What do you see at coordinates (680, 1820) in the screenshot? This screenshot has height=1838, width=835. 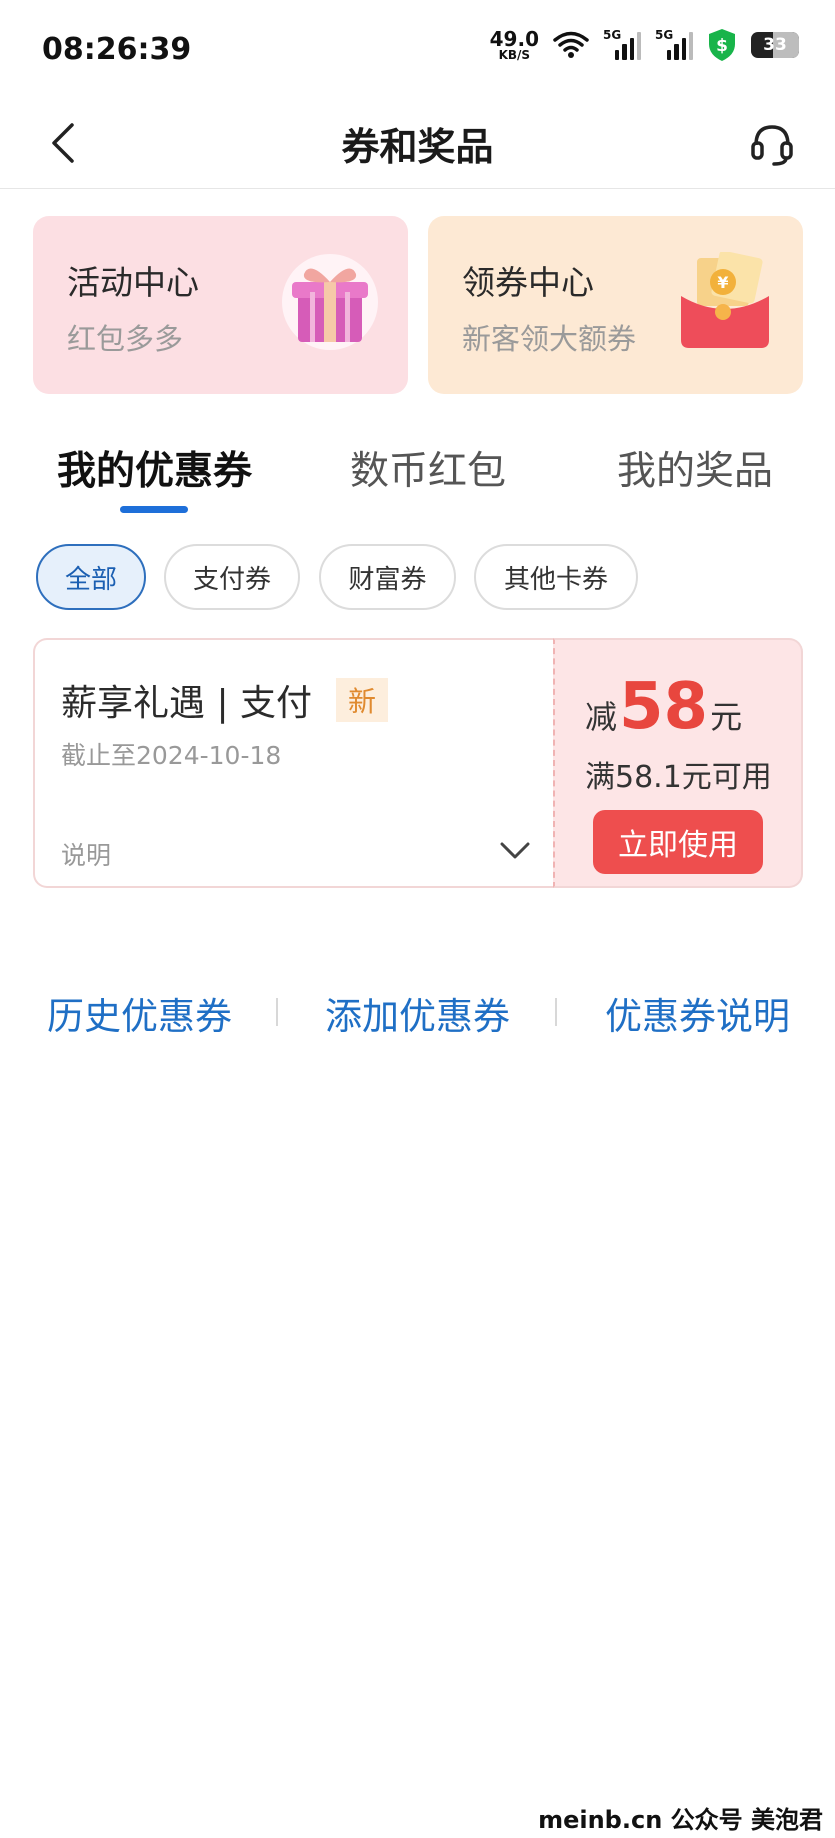 I see `watermark: meinb.cn 公众号 美泡君` at bounding box center [680, 1820].